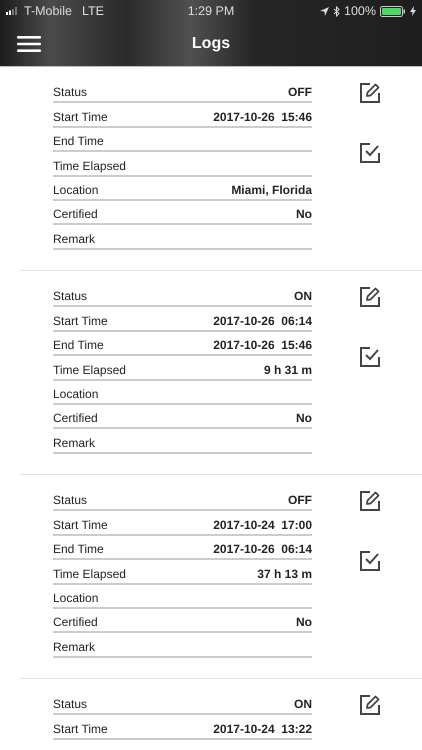  I want to click on network-type: LTE, so click(93, 11).